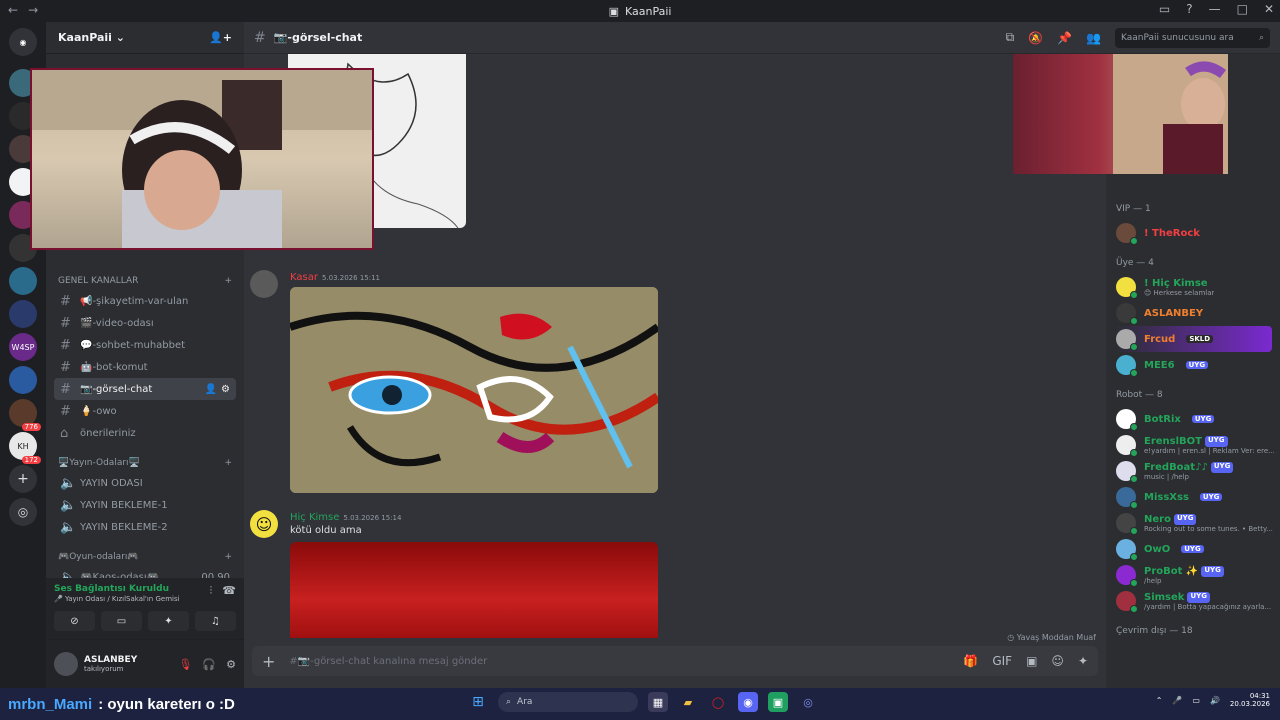  What do you see at coordinates (264, 524) in the screenshot?
I see `avatar: ☺` at bounding box center [264, 524].